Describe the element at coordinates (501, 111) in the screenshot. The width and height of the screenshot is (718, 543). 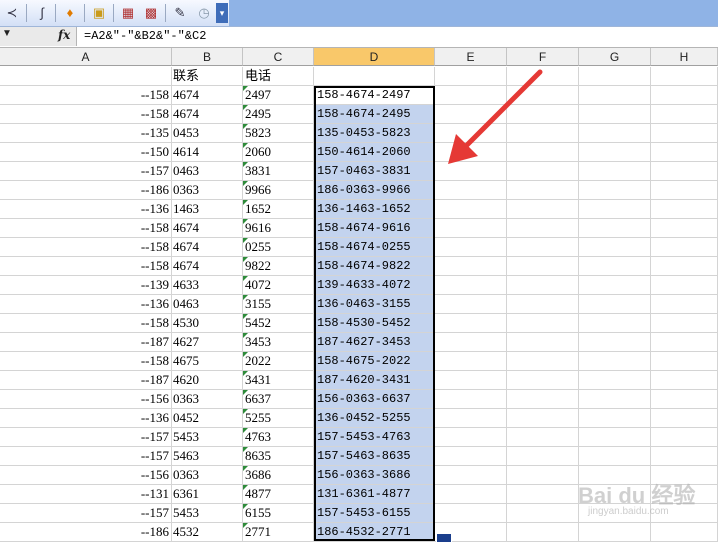
I see `arrow-shaft` at that location.